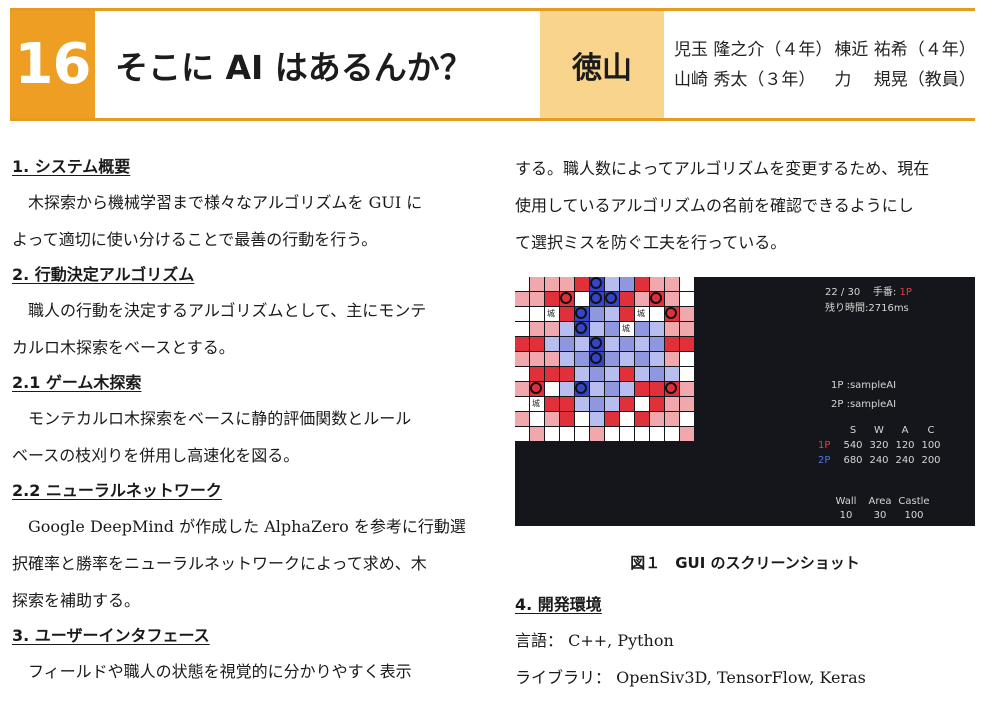 This screenshot has width=990, height=714. What do you see at coordinates (884, 292) in the screenshot?
I see `turn-label: 手番:` at bounding box center [884, 292].